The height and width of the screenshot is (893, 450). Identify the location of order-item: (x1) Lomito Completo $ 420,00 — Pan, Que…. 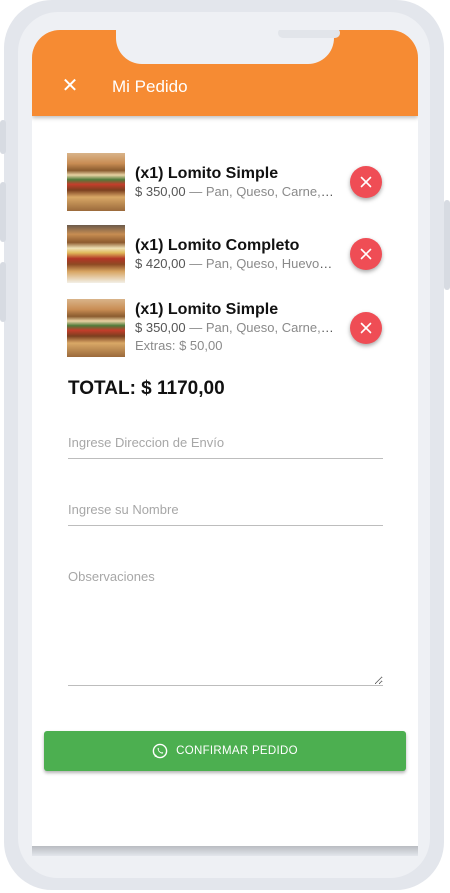
(227, 254).